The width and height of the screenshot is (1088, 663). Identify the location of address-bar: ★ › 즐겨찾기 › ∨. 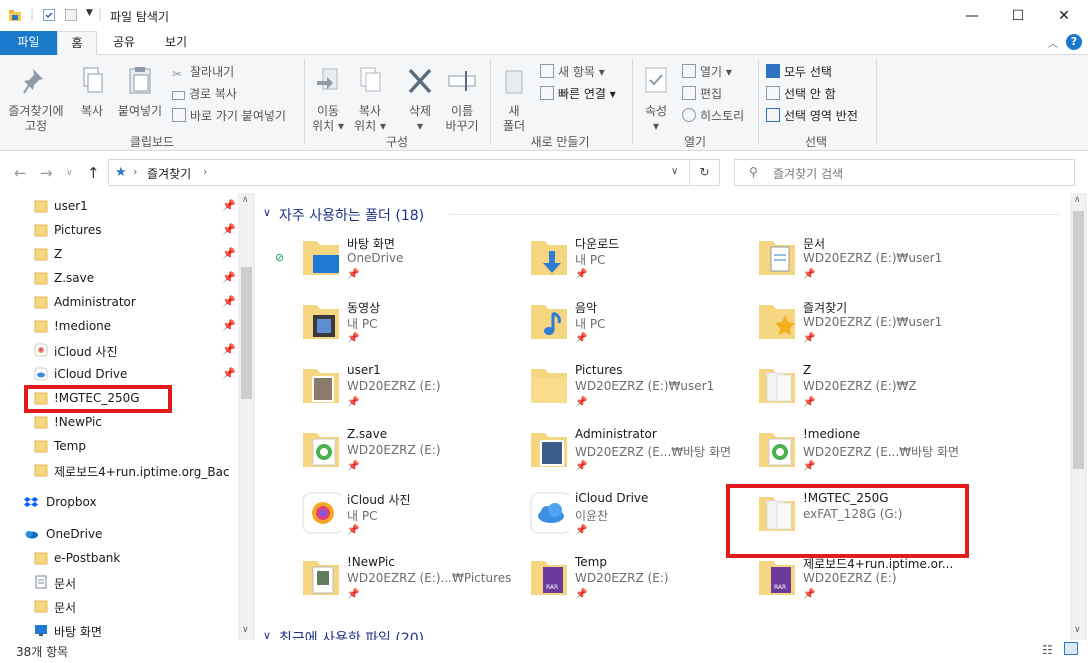
(399, 172).